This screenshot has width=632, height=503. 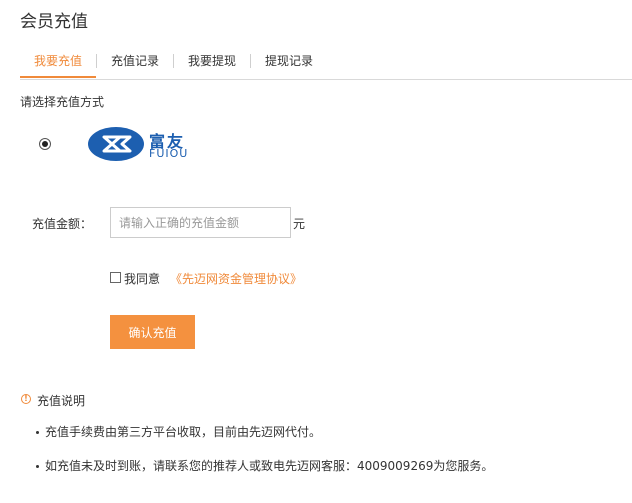 What do you see at coordinates (200, 222) in the screenshot?
I see `amount-input` at bounding box center [200, 222].